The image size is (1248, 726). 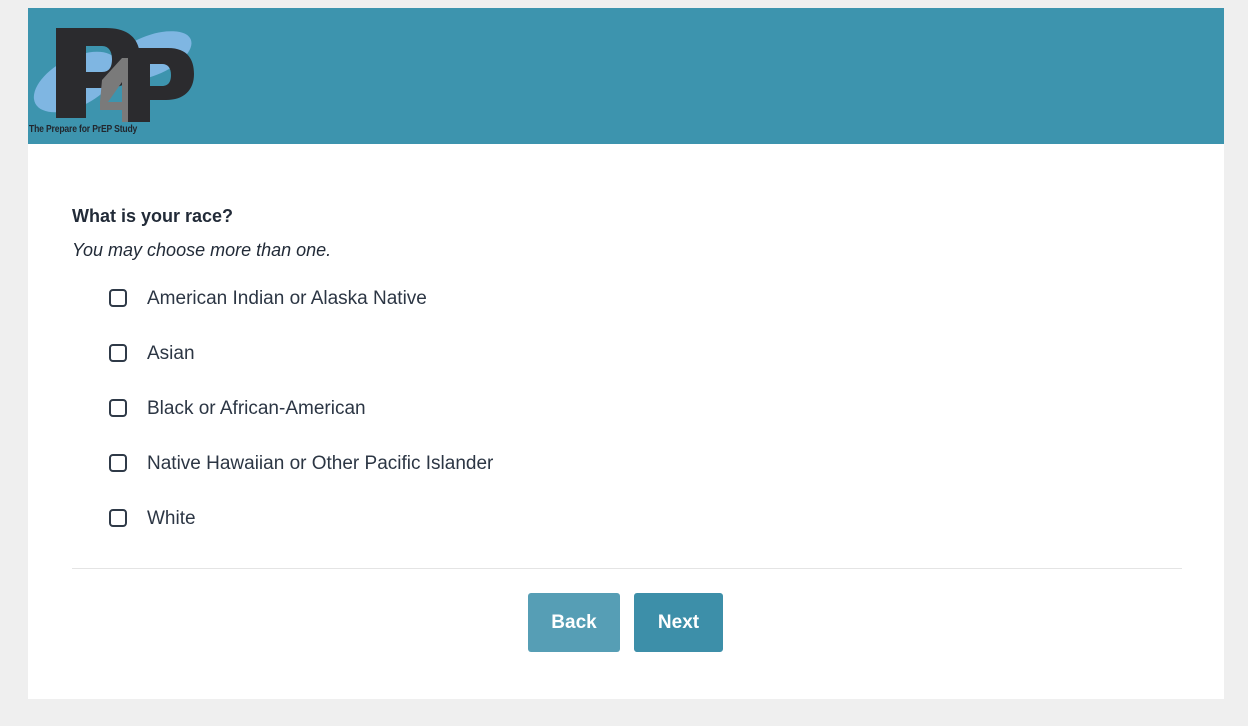 What do you see at coordinates (115, 81) in the screenshot?
I see `study-logo: The Prepare for PrEP Study` at bounding box center [115, 81].